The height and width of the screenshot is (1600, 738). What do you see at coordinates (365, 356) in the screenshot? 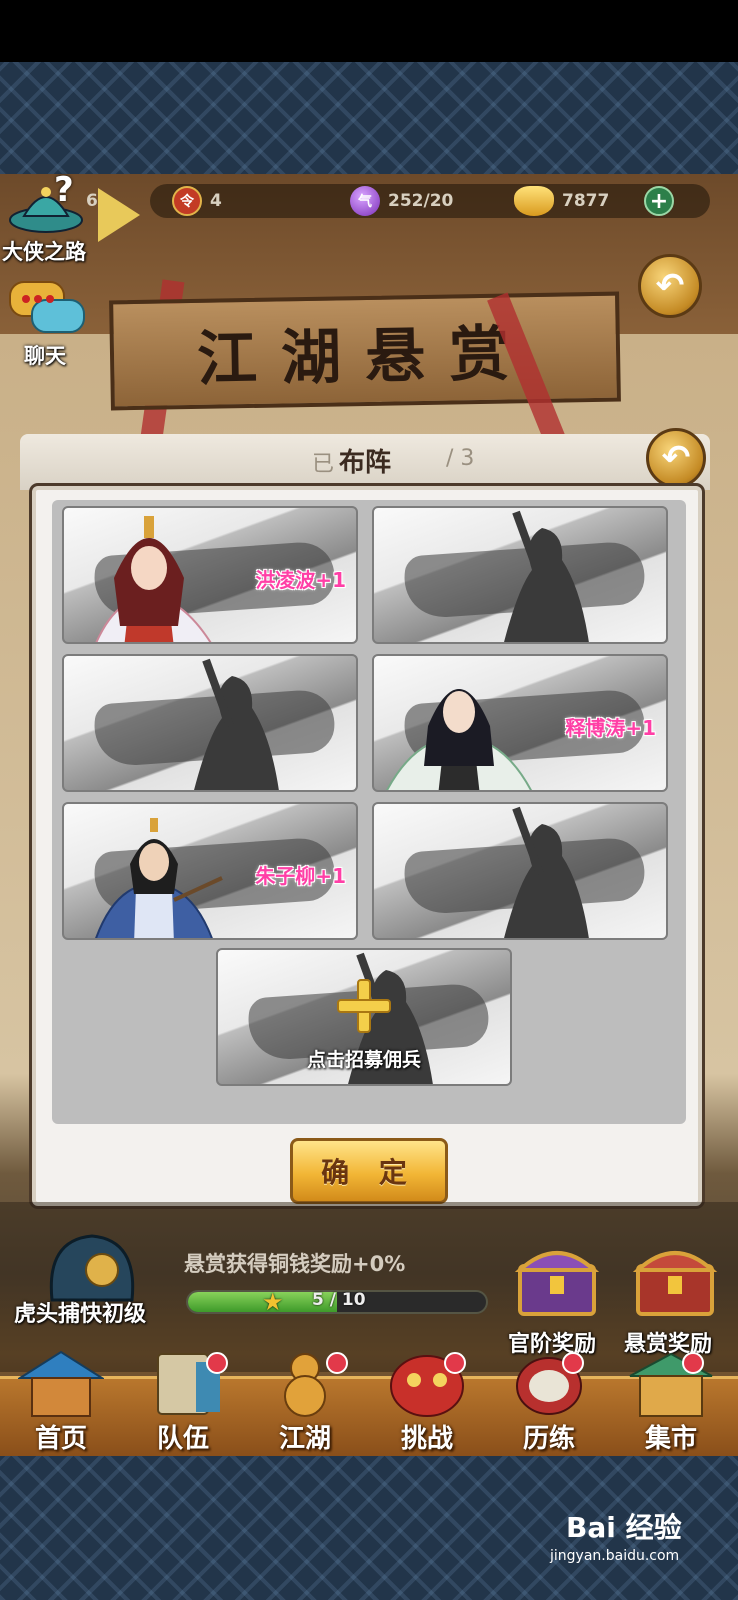
I see `signboard-title: 江湖悬赏` at bounding box center [365, 356].